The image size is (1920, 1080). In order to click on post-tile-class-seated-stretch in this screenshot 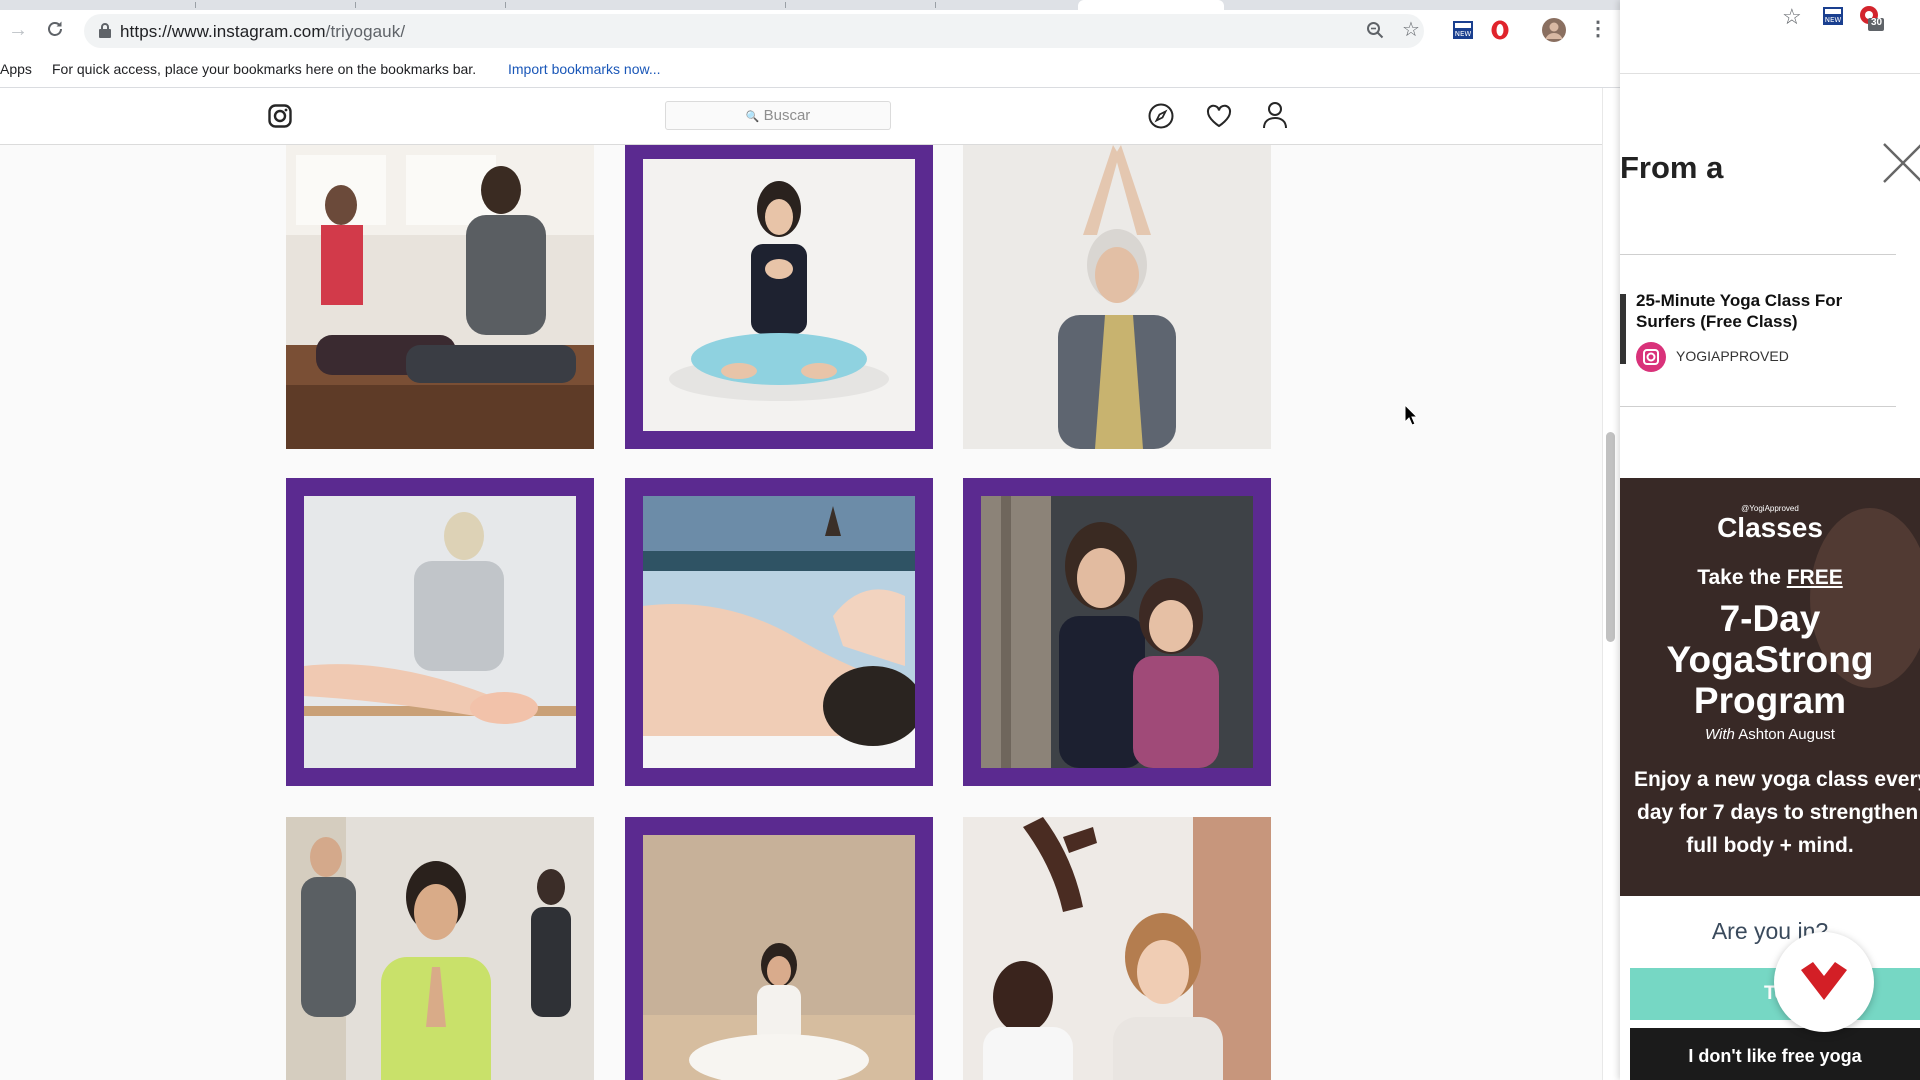, I will do `click(440, 297)`.